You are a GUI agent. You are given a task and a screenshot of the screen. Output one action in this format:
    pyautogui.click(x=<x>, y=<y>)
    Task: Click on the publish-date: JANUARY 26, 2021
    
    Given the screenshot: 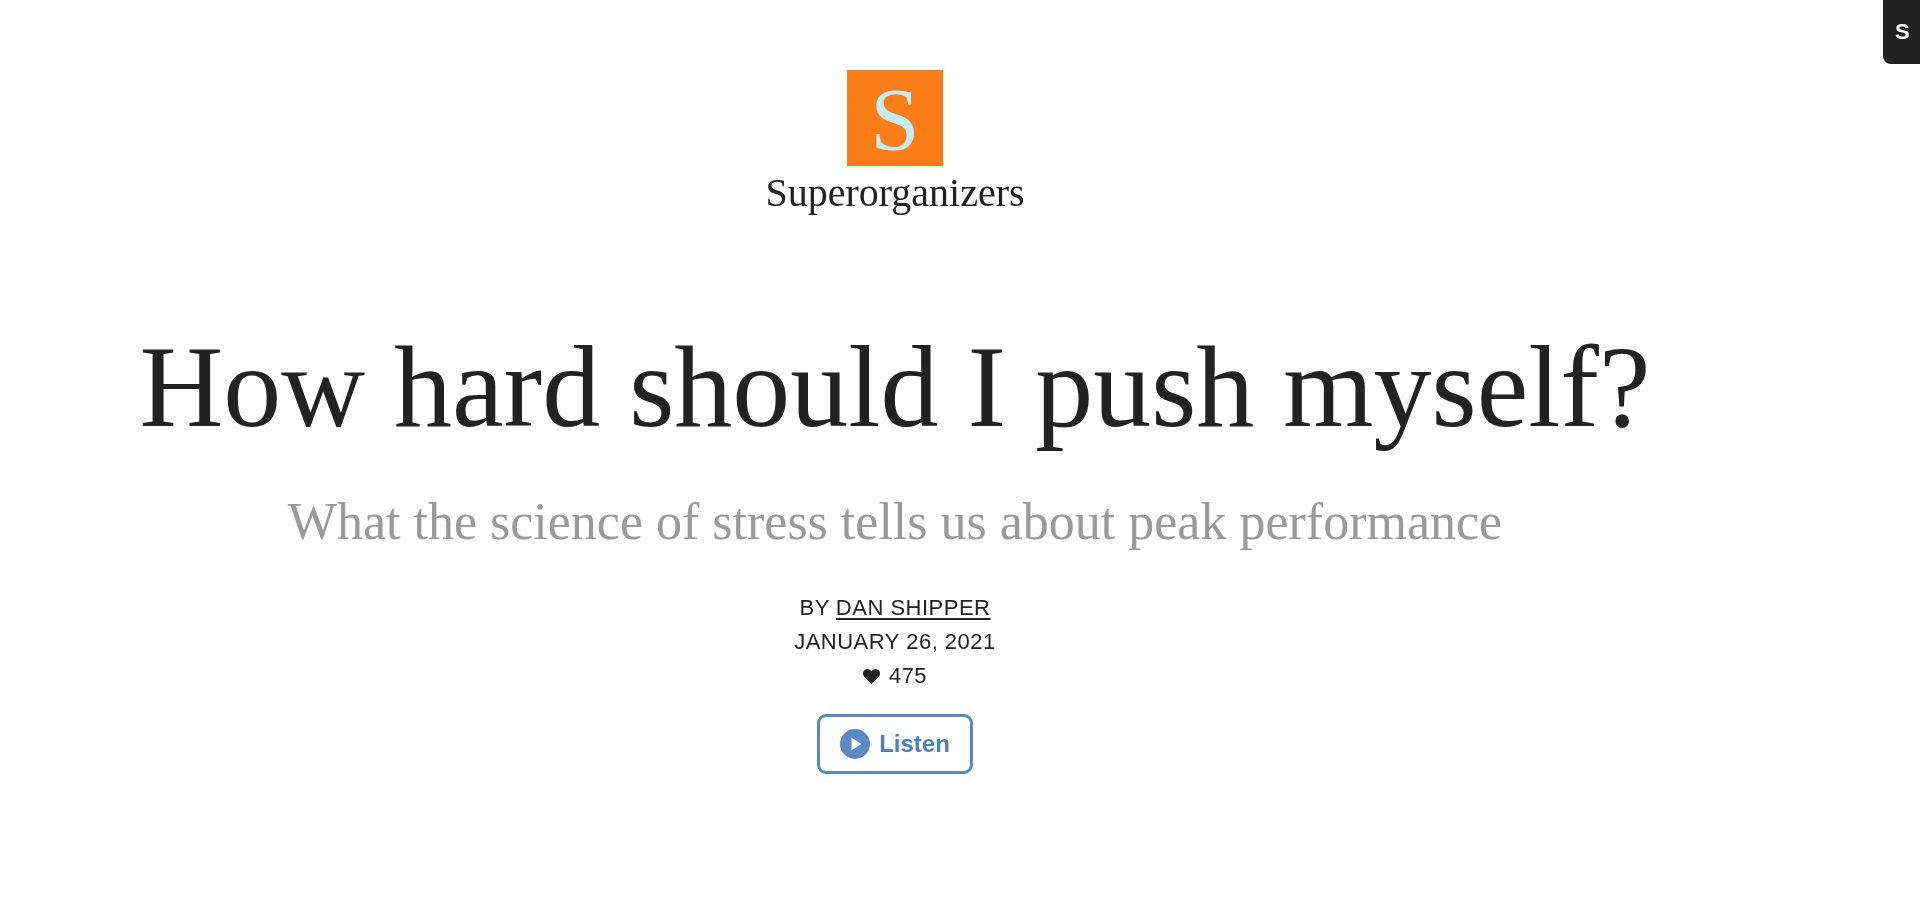 What is the action you would take?
    pyautogui.click(x=895, y=642)
    